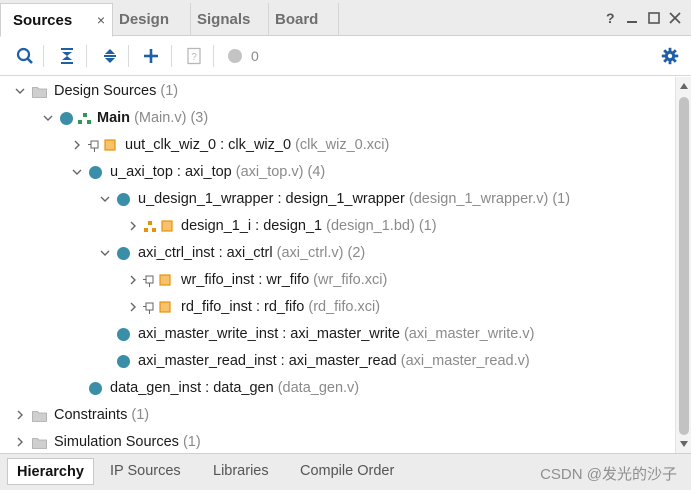 The width and height of the screenshot is (691, 490). I want to click on tree-label: Simulation Sources (1), so click(127, 442).